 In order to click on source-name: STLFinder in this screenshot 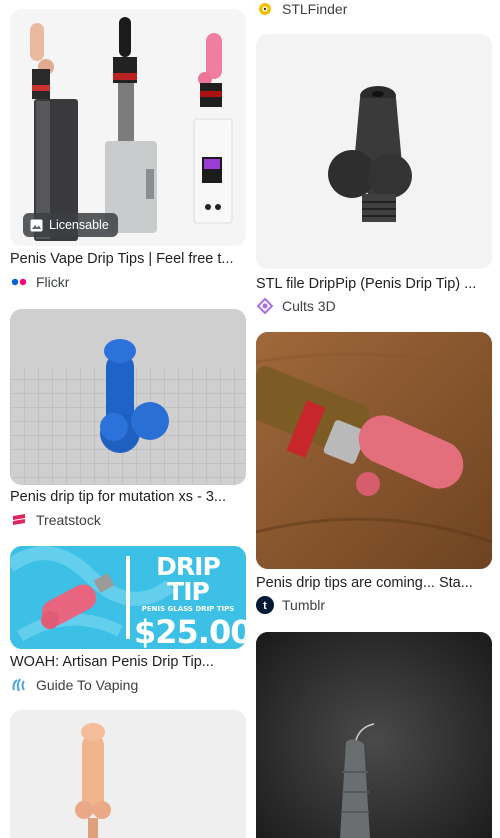, I will do `click(315, 9)`.